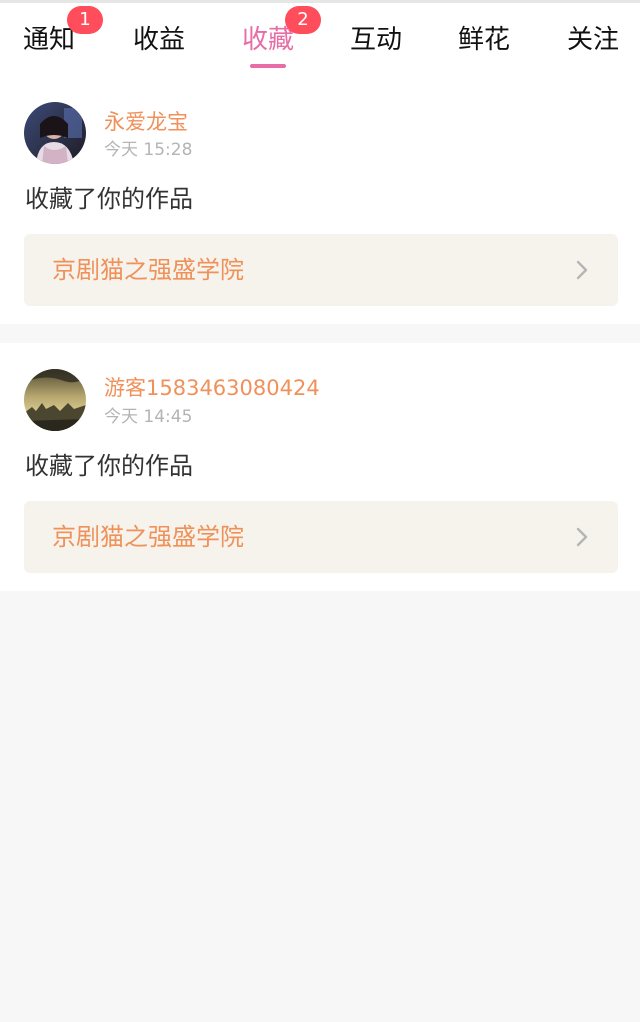 This screenshot has width=640, height=1022. Describe the element at coordinates (303, 20) in the screenshot. I see `unread-badge-favorites: 2` at that location.